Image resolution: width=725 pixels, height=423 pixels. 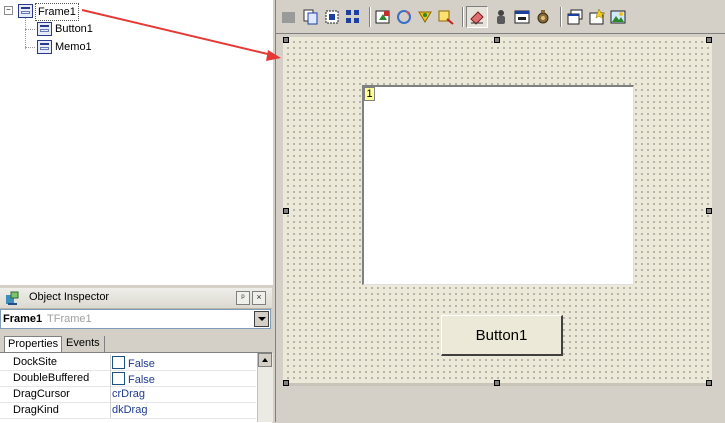 I want to click on close-icon: ×, so click(x=259, y=297).